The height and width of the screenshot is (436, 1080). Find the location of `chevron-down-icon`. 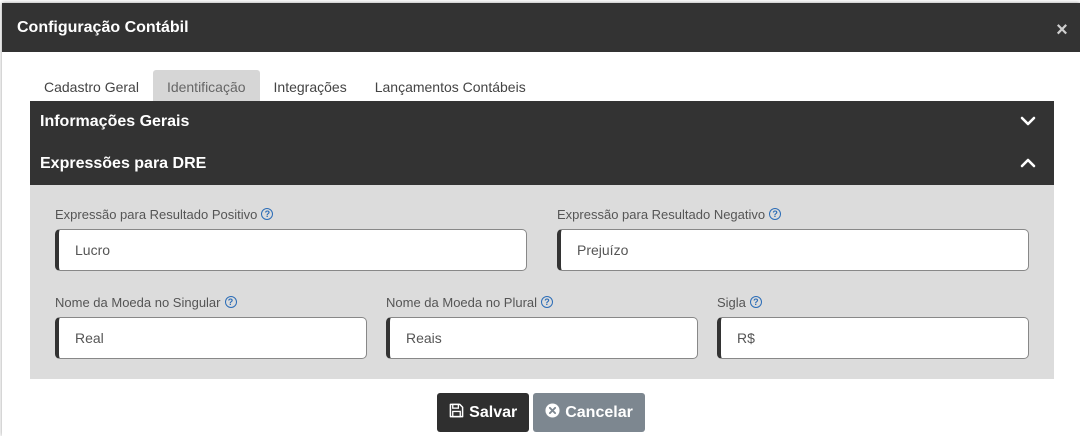

chevron-down-icon is located at coordinates (1028, 122).